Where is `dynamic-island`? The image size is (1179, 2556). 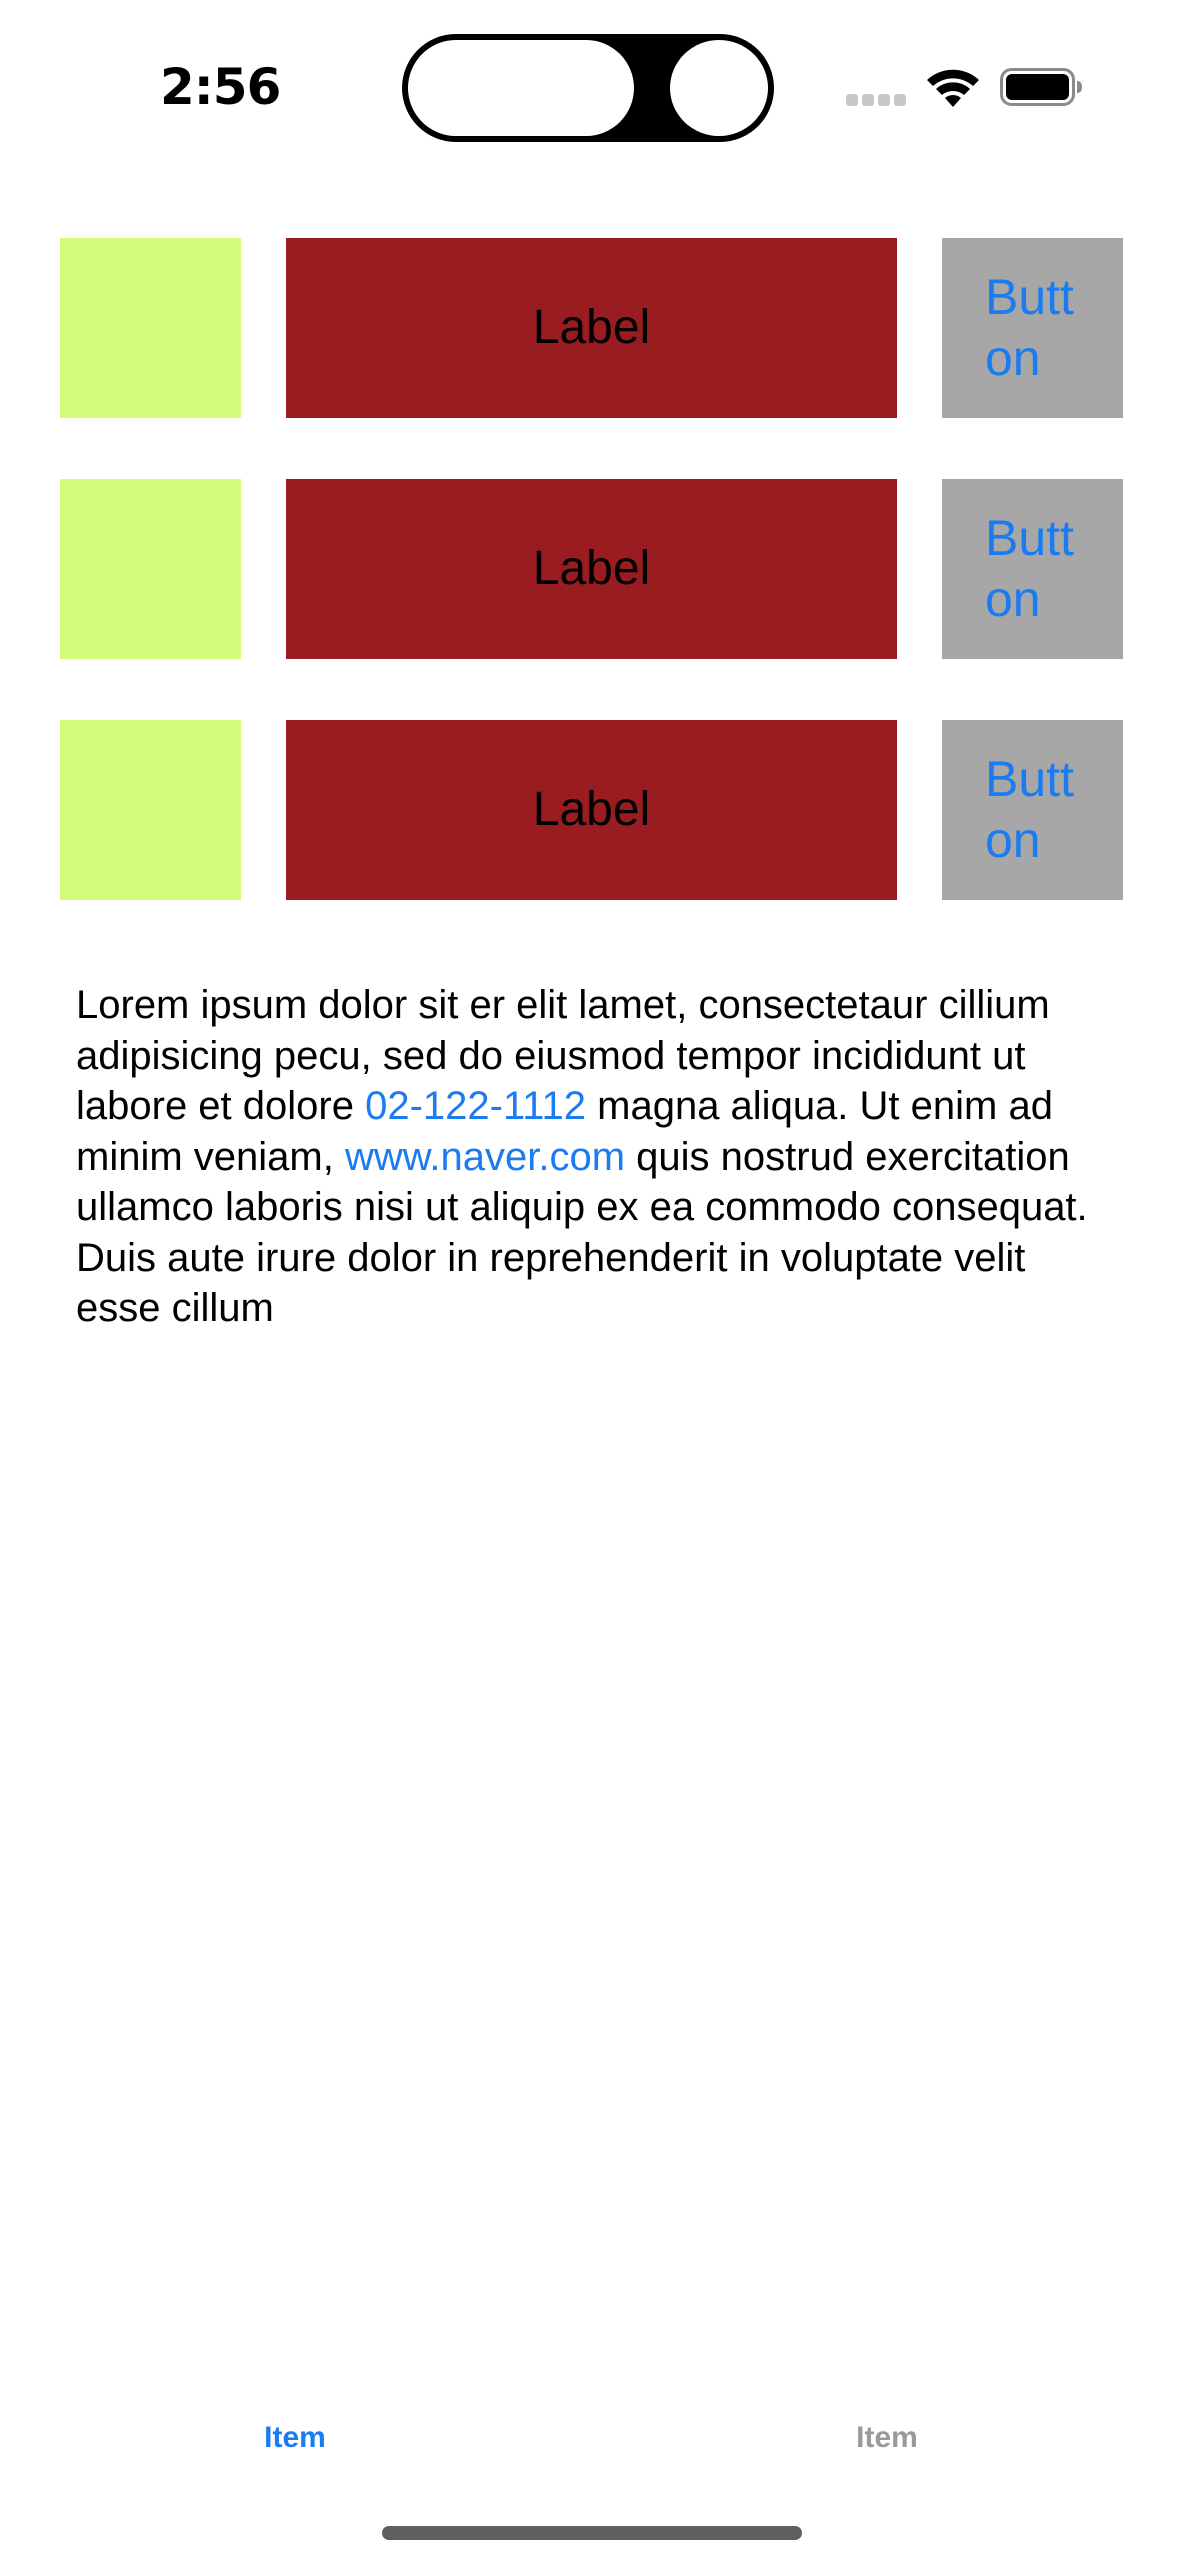 dynamic-island is located at coordinates (588, 88).